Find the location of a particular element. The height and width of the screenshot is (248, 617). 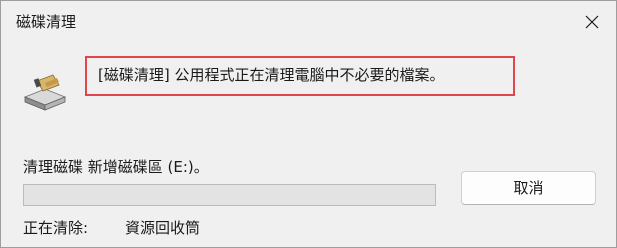

disk-cleanup-icon is located at coordinates (45, 92).